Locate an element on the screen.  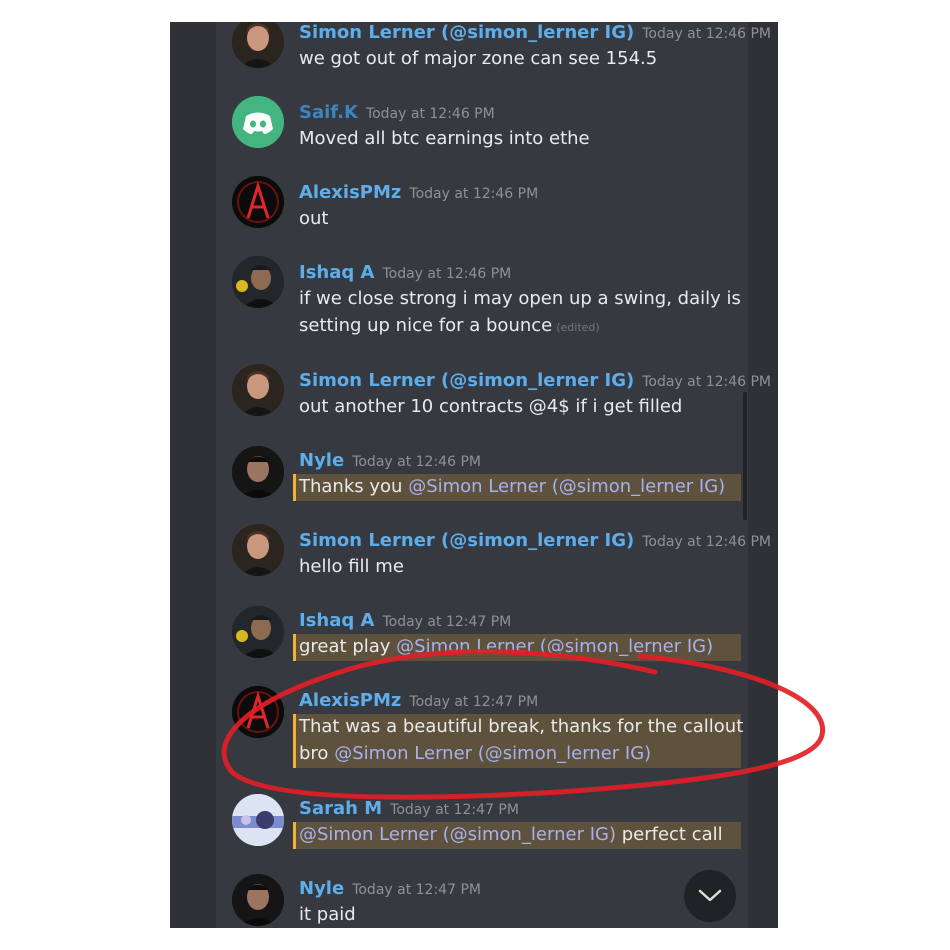
username: Saif.K is located at coordinates (328, 112).